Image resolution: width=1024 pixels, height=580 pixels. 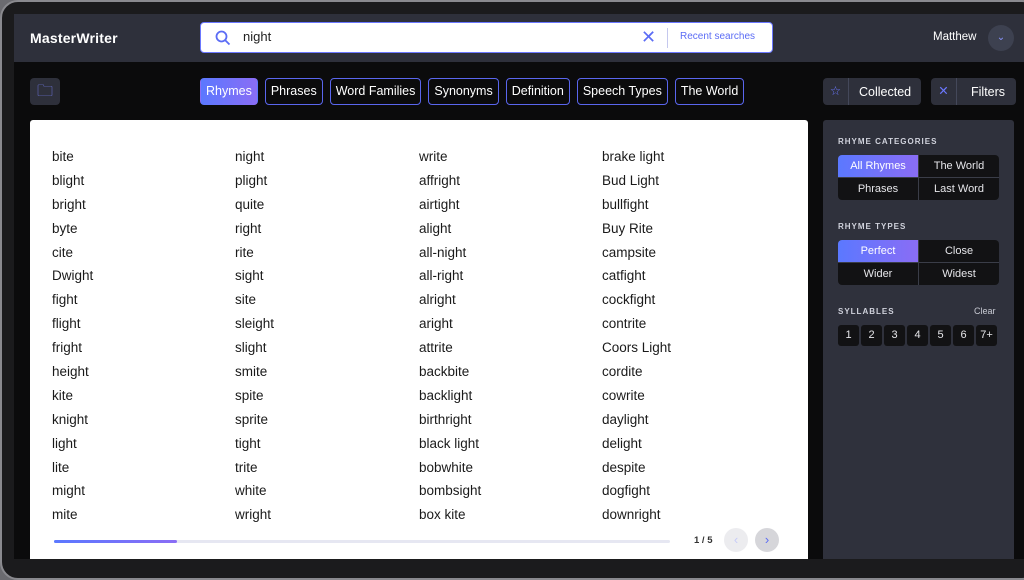 I want to click on rhyme-word: byte, so click(x=72, y=232).